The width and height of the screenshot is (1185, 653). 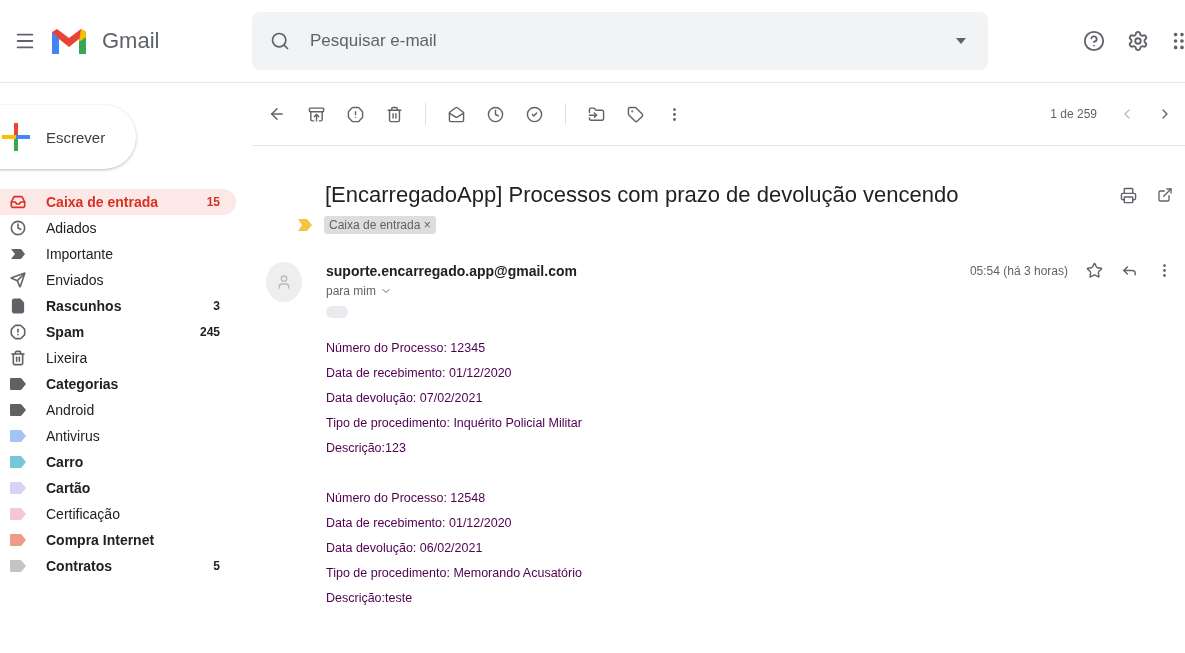 I want to click on sidebar-item: Enviados, so click(x=118, y=280).